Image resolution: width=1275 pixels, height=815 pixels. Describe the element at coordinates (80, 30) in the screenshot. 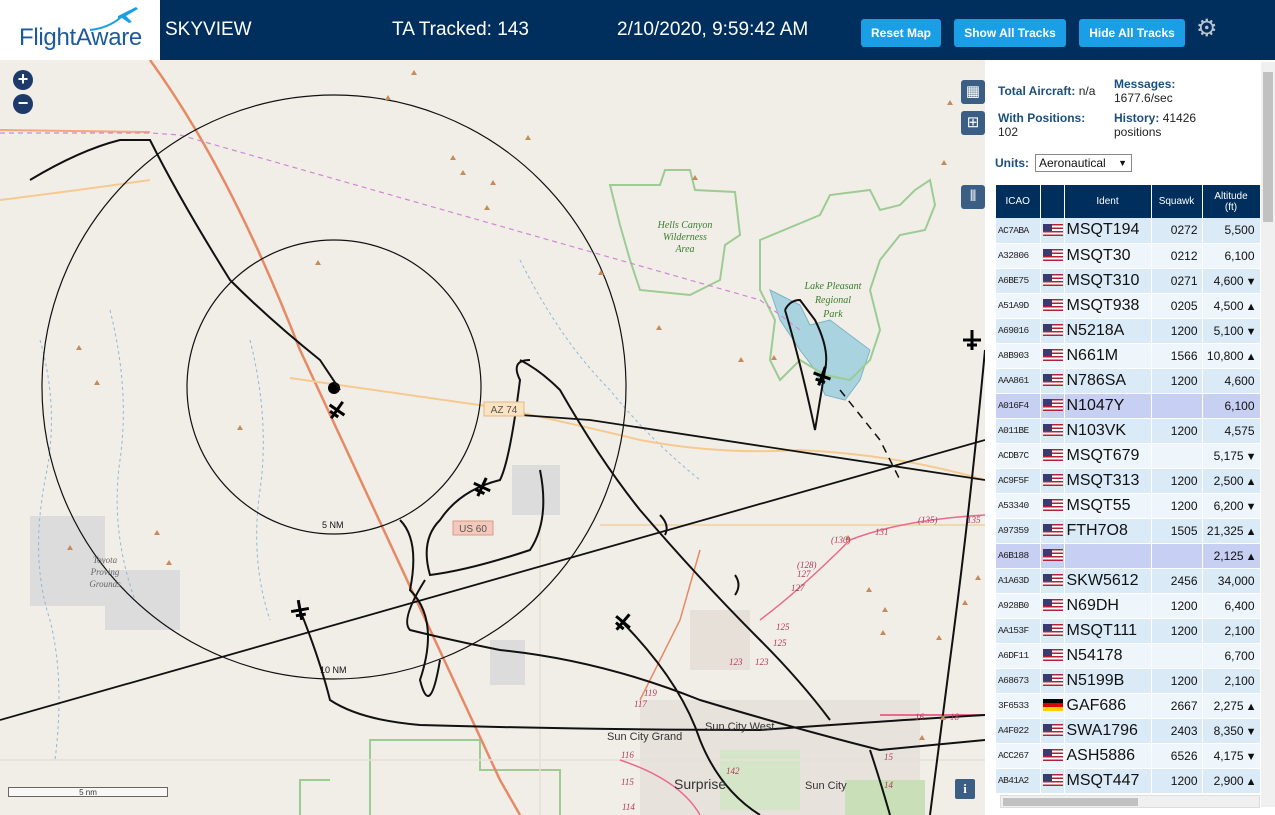

I see `flightaware-logo: FlightAware` at that location.